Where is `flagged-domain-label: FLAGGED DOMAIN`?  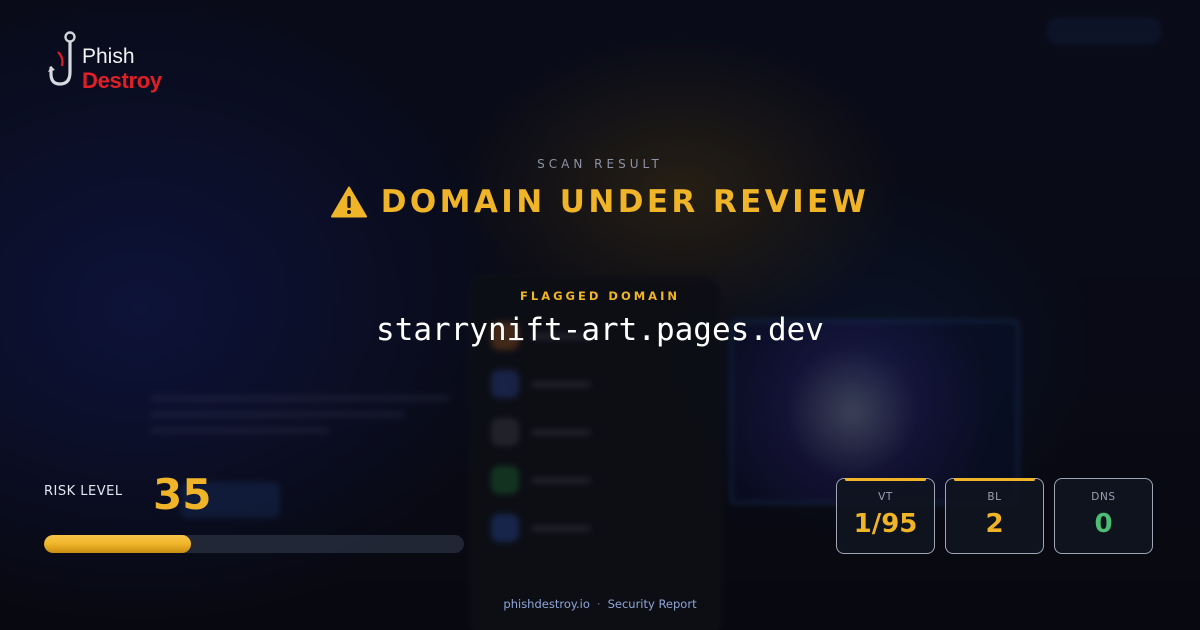
flagged-domain-label: FLAGGED DOMAIN is located at coordinates (600, 296).